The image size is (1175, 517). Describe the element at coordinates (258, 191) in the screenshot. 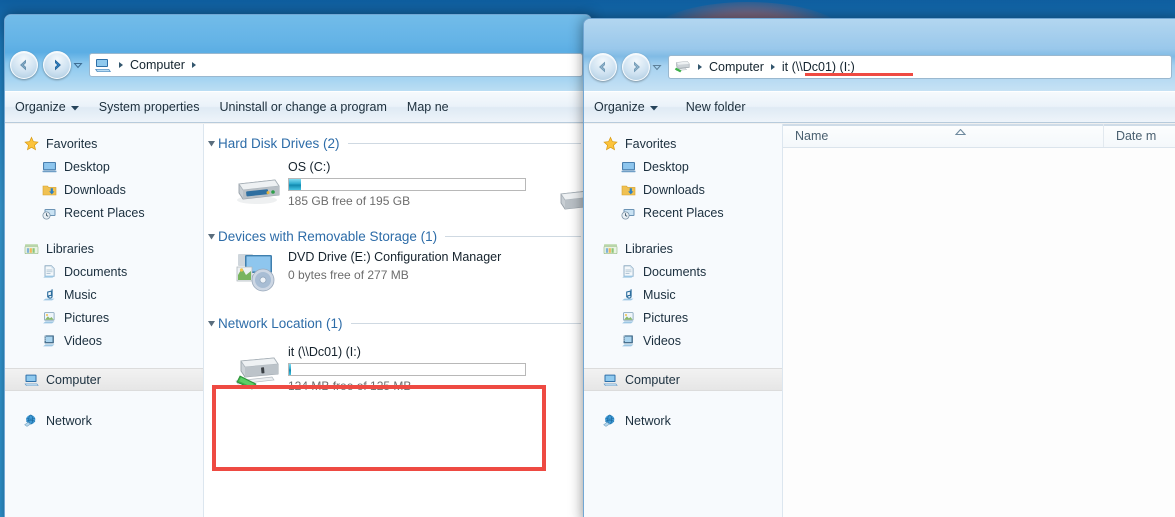

I see `hard-drive-icon` at that location.